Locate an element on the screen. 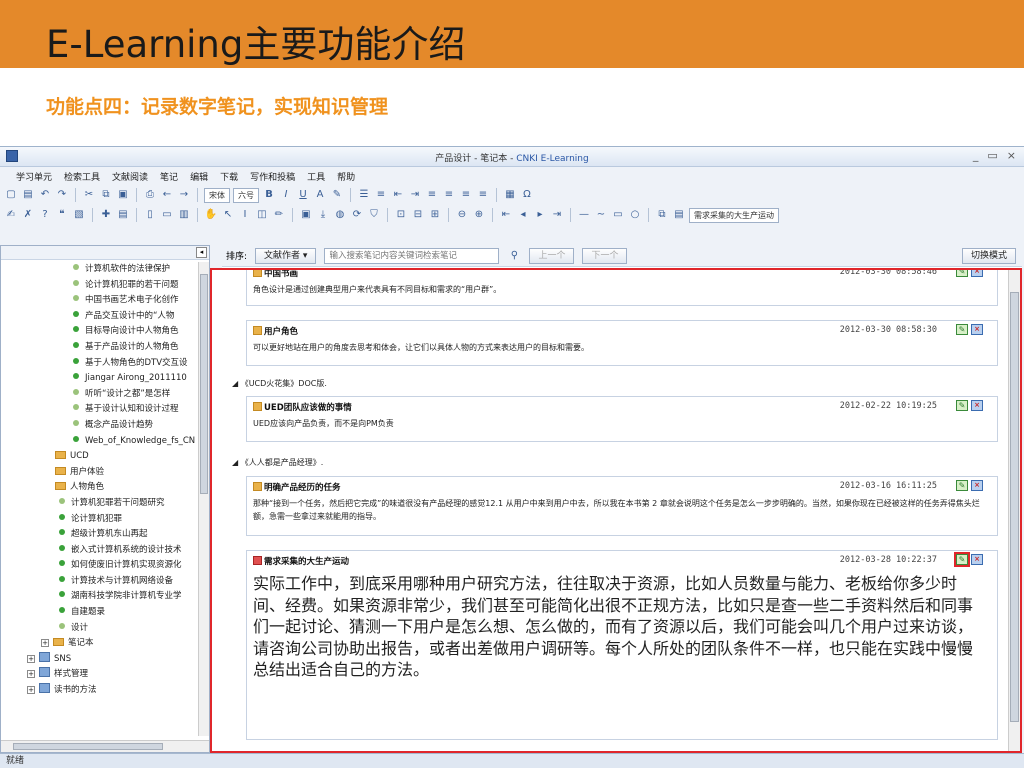 Image resolution: width=1024 pixels, height=768 pixels. save-icon: ▣ is located at coordinates (306, 215).